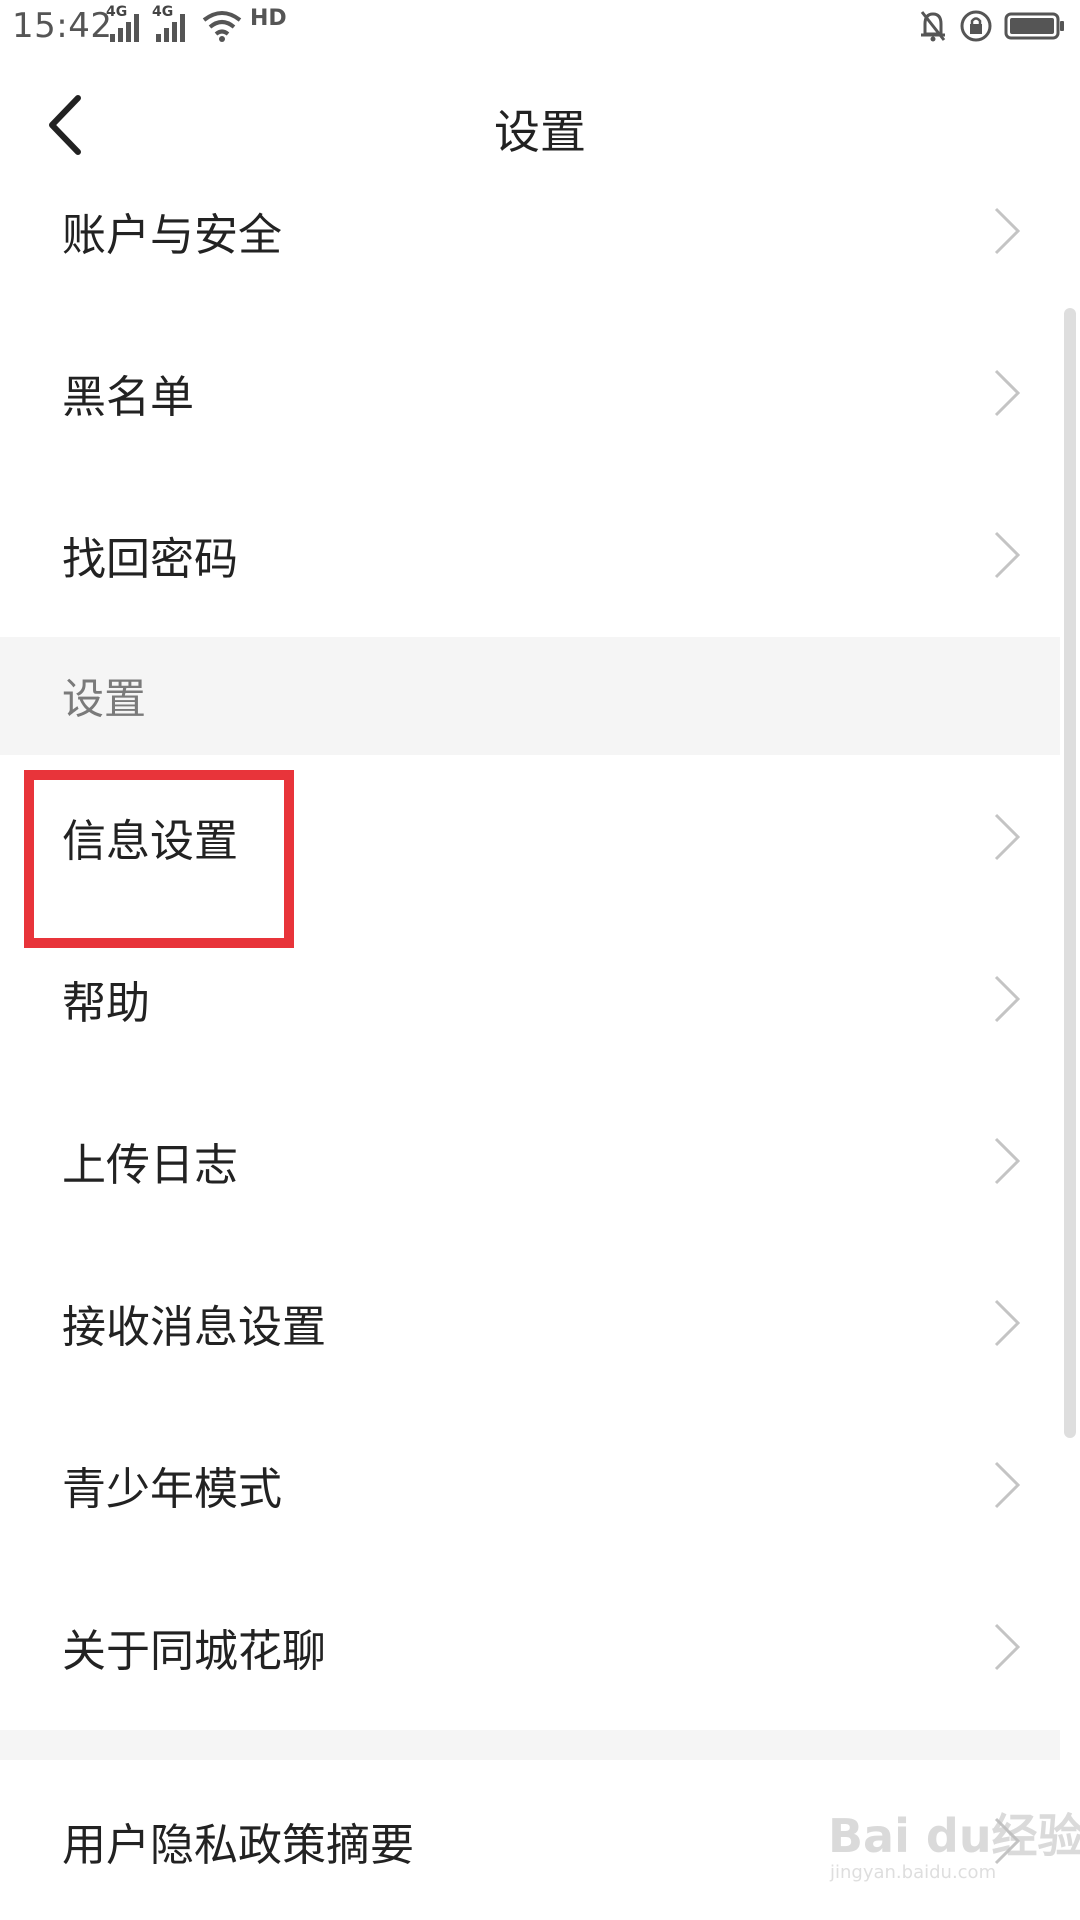 The height and width of the screenshot is (1920, 1080). Describe the element at coordinates (194, 1651) in the screenshot. I see `list-item-label: 关于同城花聊` at that location.